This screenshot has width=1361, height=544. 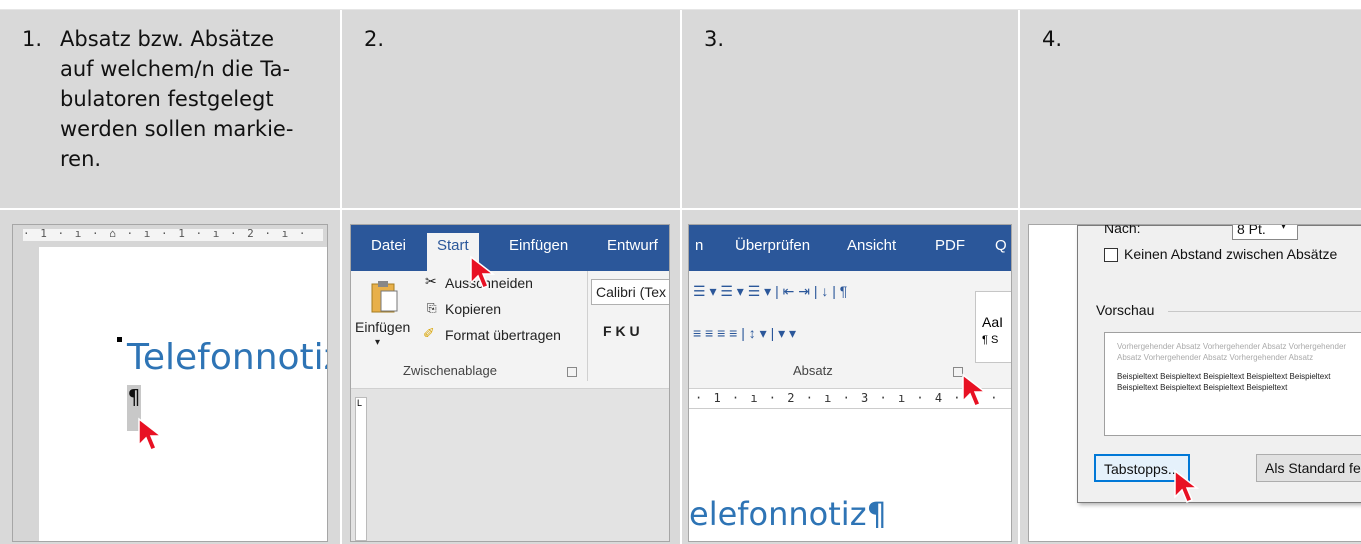 I want to click on after-spin-field: 8 Pt. ▾, so click(x=1265, y=232).